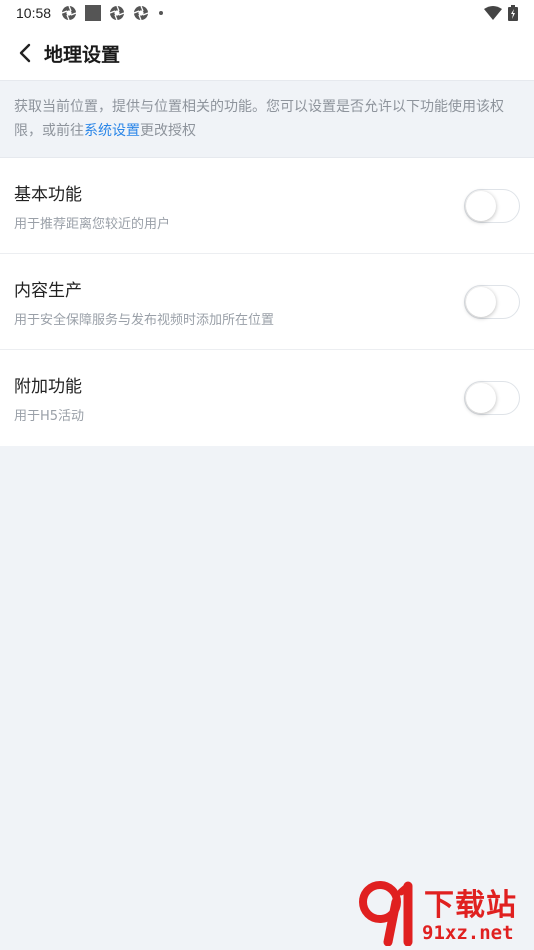  What do you see at coordinates (470, 905) in the screenshot?
I see `watermark-title: 下载站` at bounding box center [470, 905].